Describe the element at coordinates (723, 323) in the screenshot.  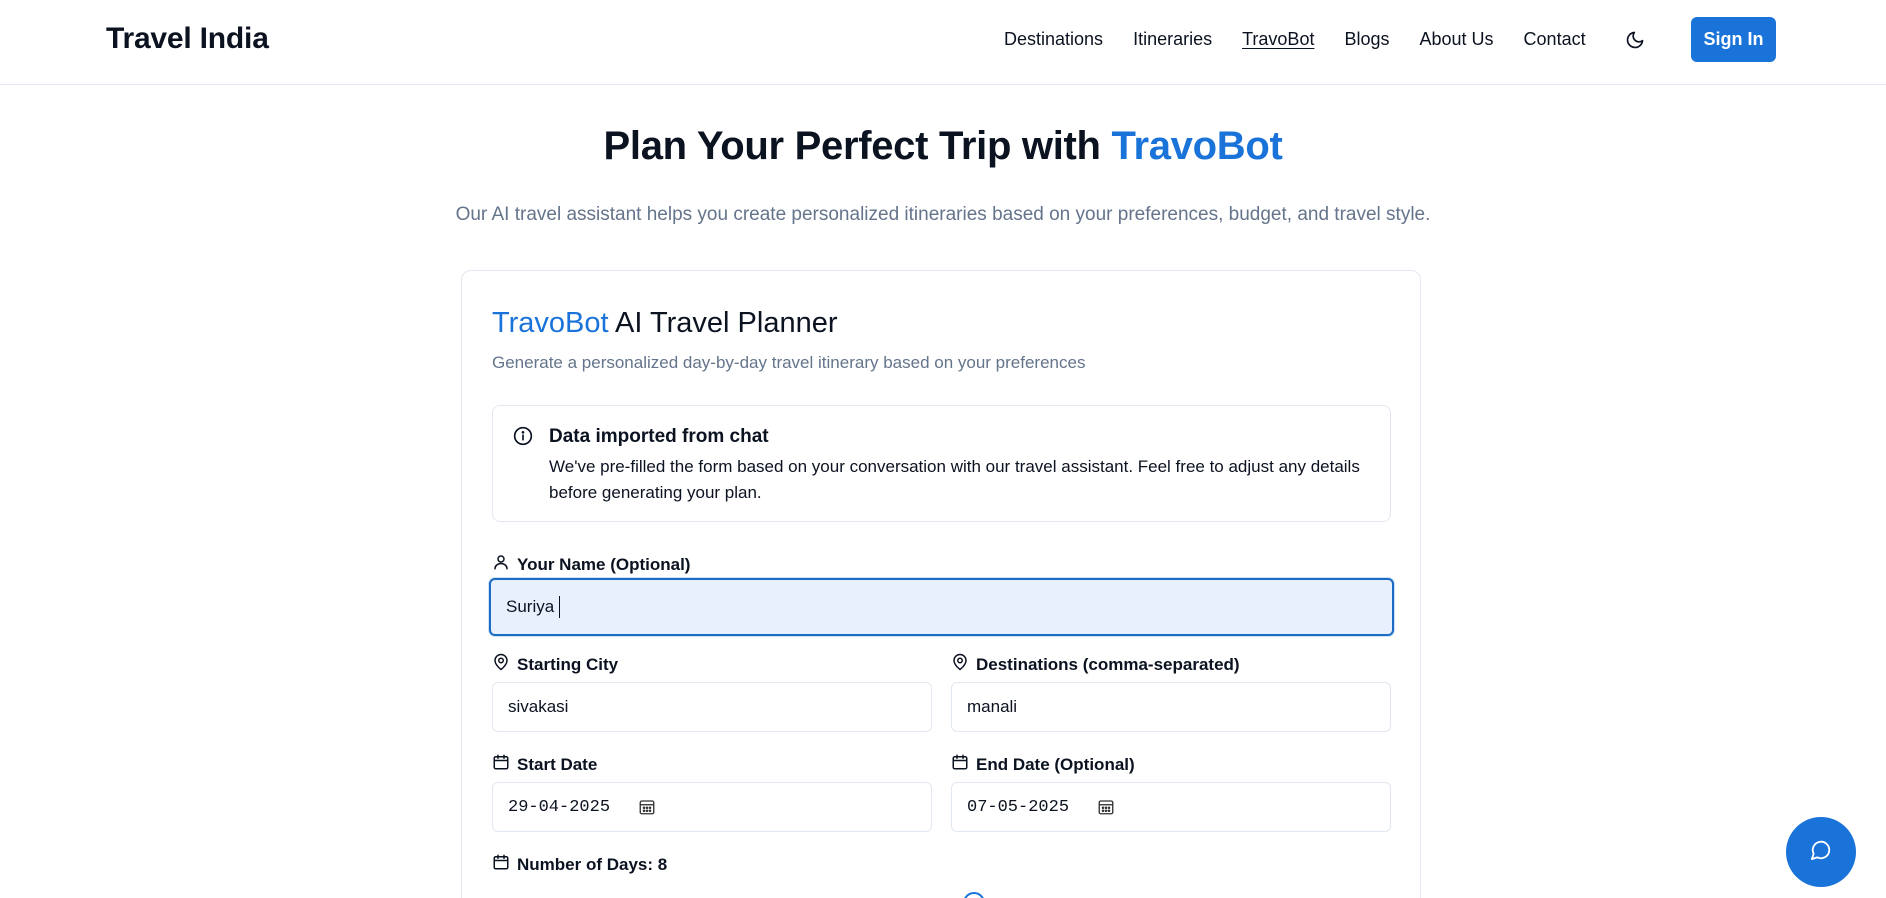
I see `planner-title-rest: AI Travel Planner` at that location.